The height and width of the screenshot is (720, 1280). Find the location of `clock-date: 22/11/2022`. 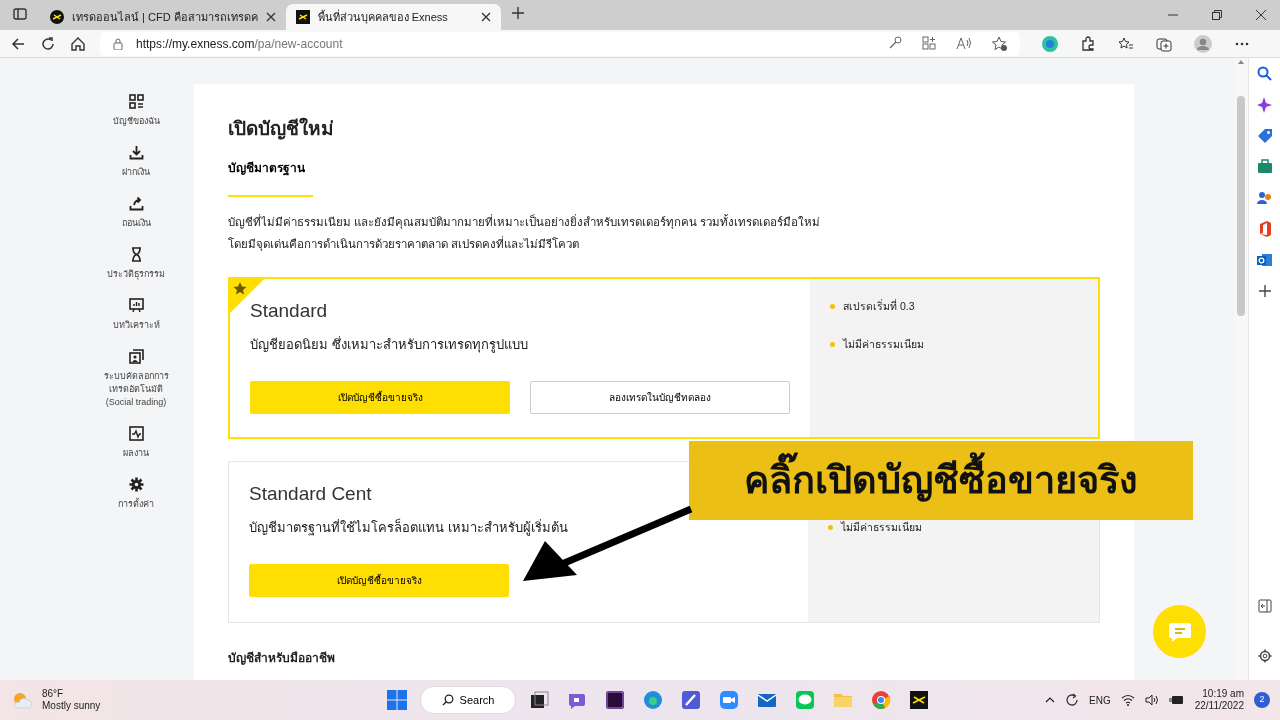

clock-date: 22/11/2022 is located at coordinates (1219, 706).